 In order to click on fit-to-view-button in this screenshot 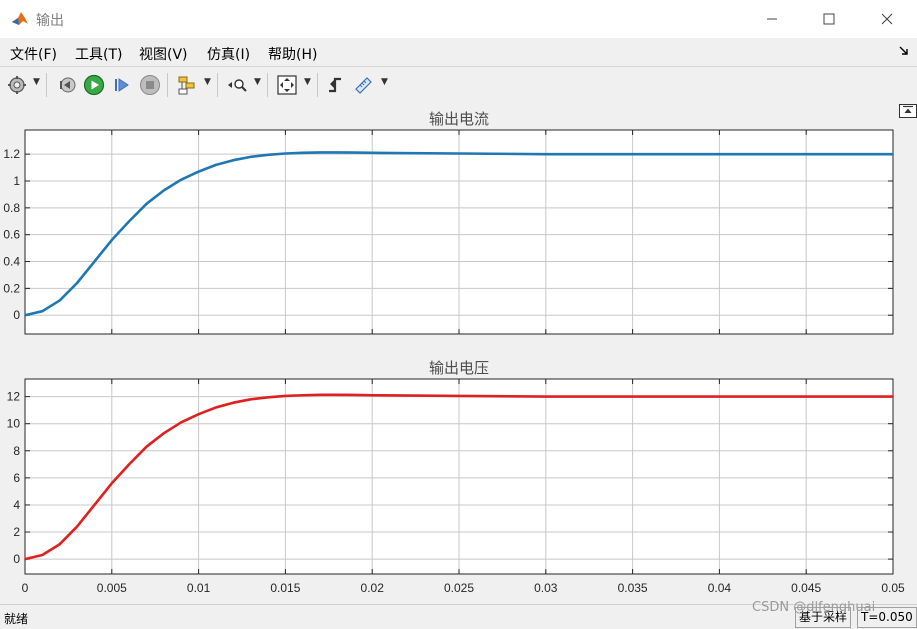, I will do `click(287, 85)`.